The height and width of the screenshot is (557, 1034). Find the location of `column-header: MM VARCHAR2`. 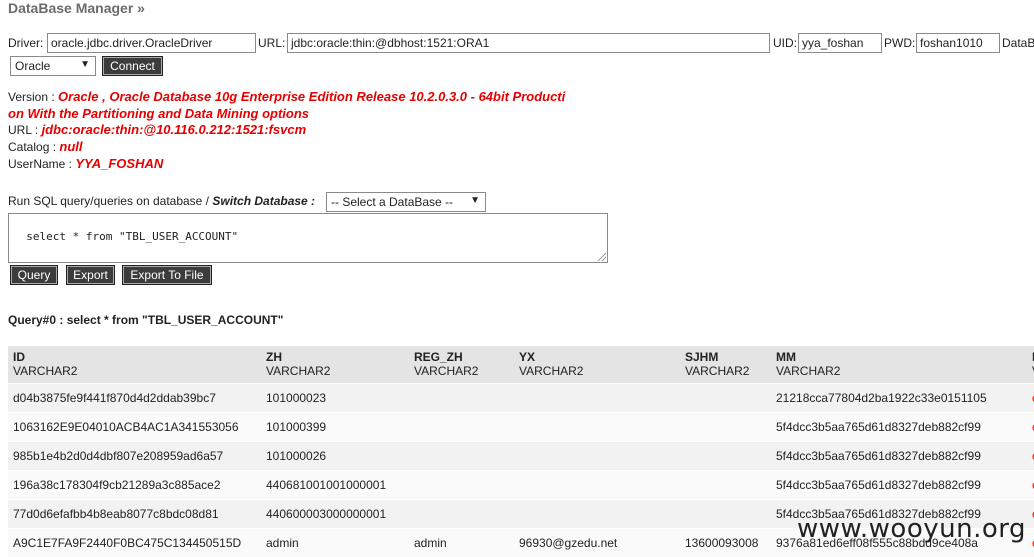

column-header: MM VARCHAR2 is located at coordinates (899, 365).